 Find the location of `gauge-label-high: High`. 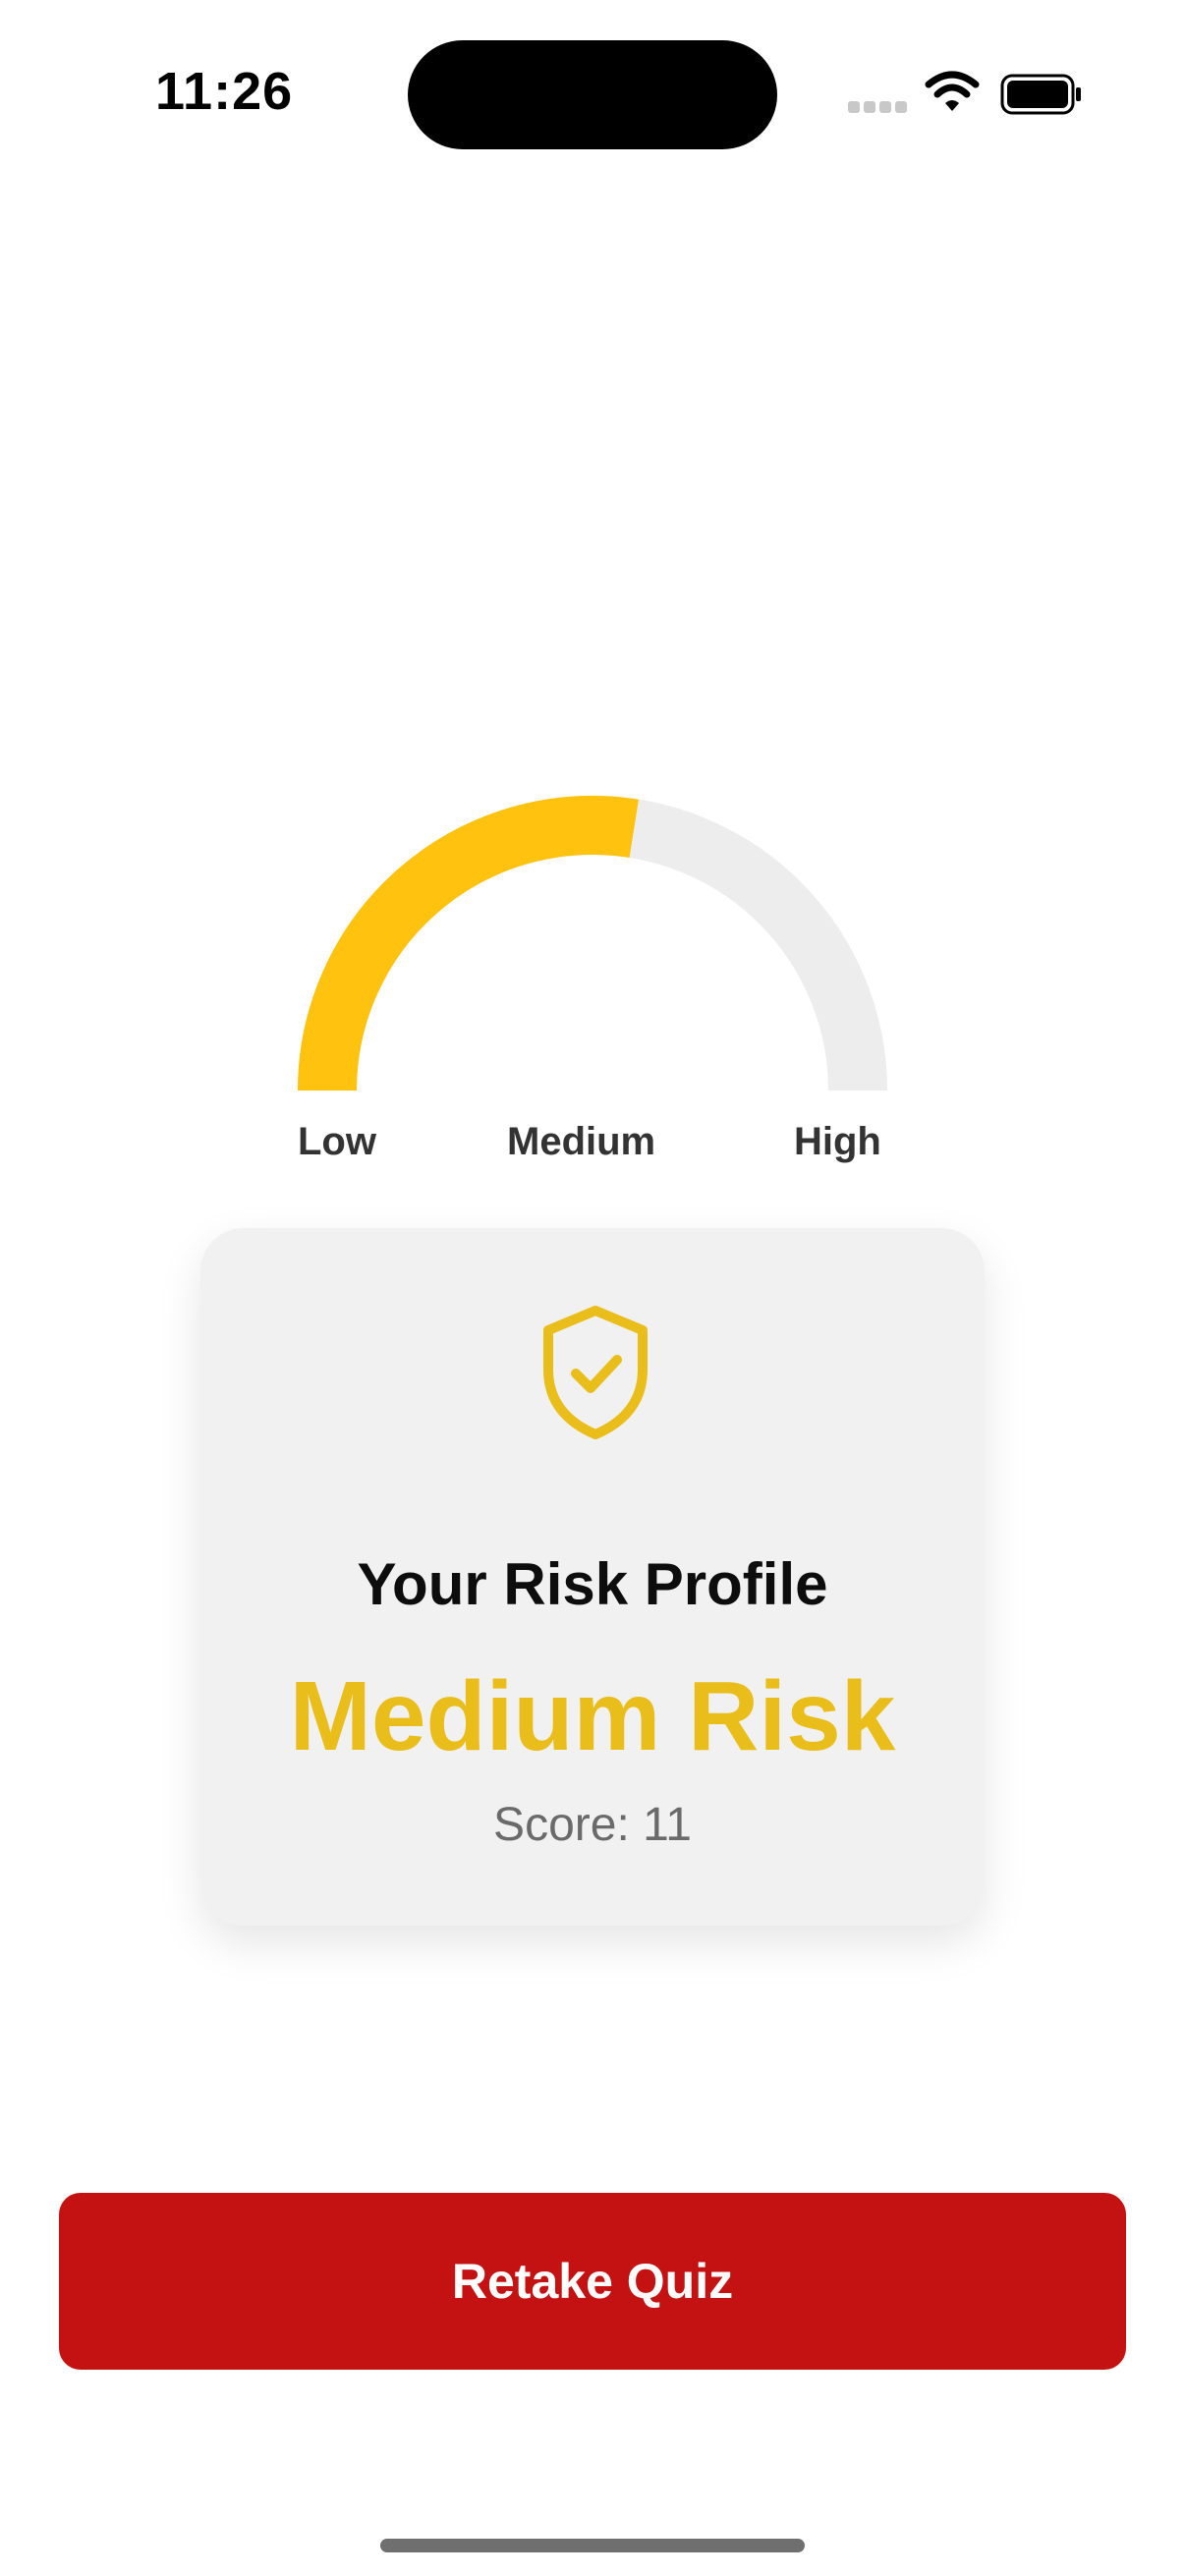

gauge-label-high: High is located at coordinates (838, 1141).